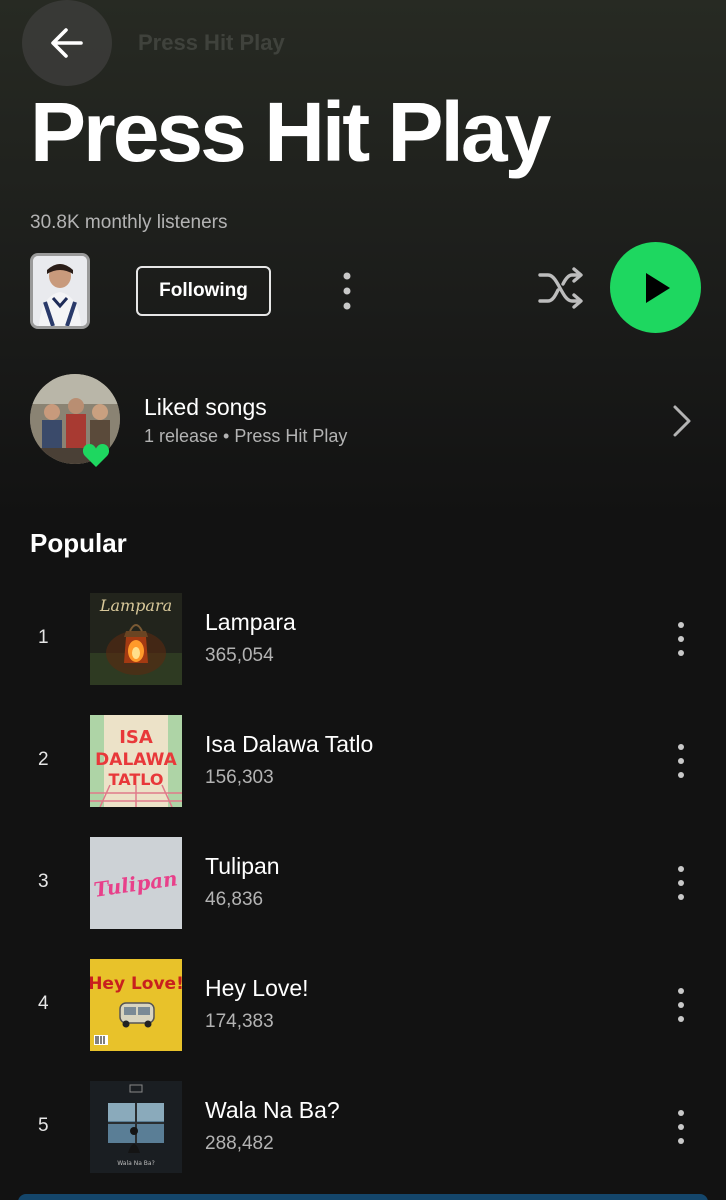 This screenshot has width=726, height=1200. What do you see at coordinates (43, 759) in the screenshot?
I see `track-rank: 2` at bounding box center [43, 759].